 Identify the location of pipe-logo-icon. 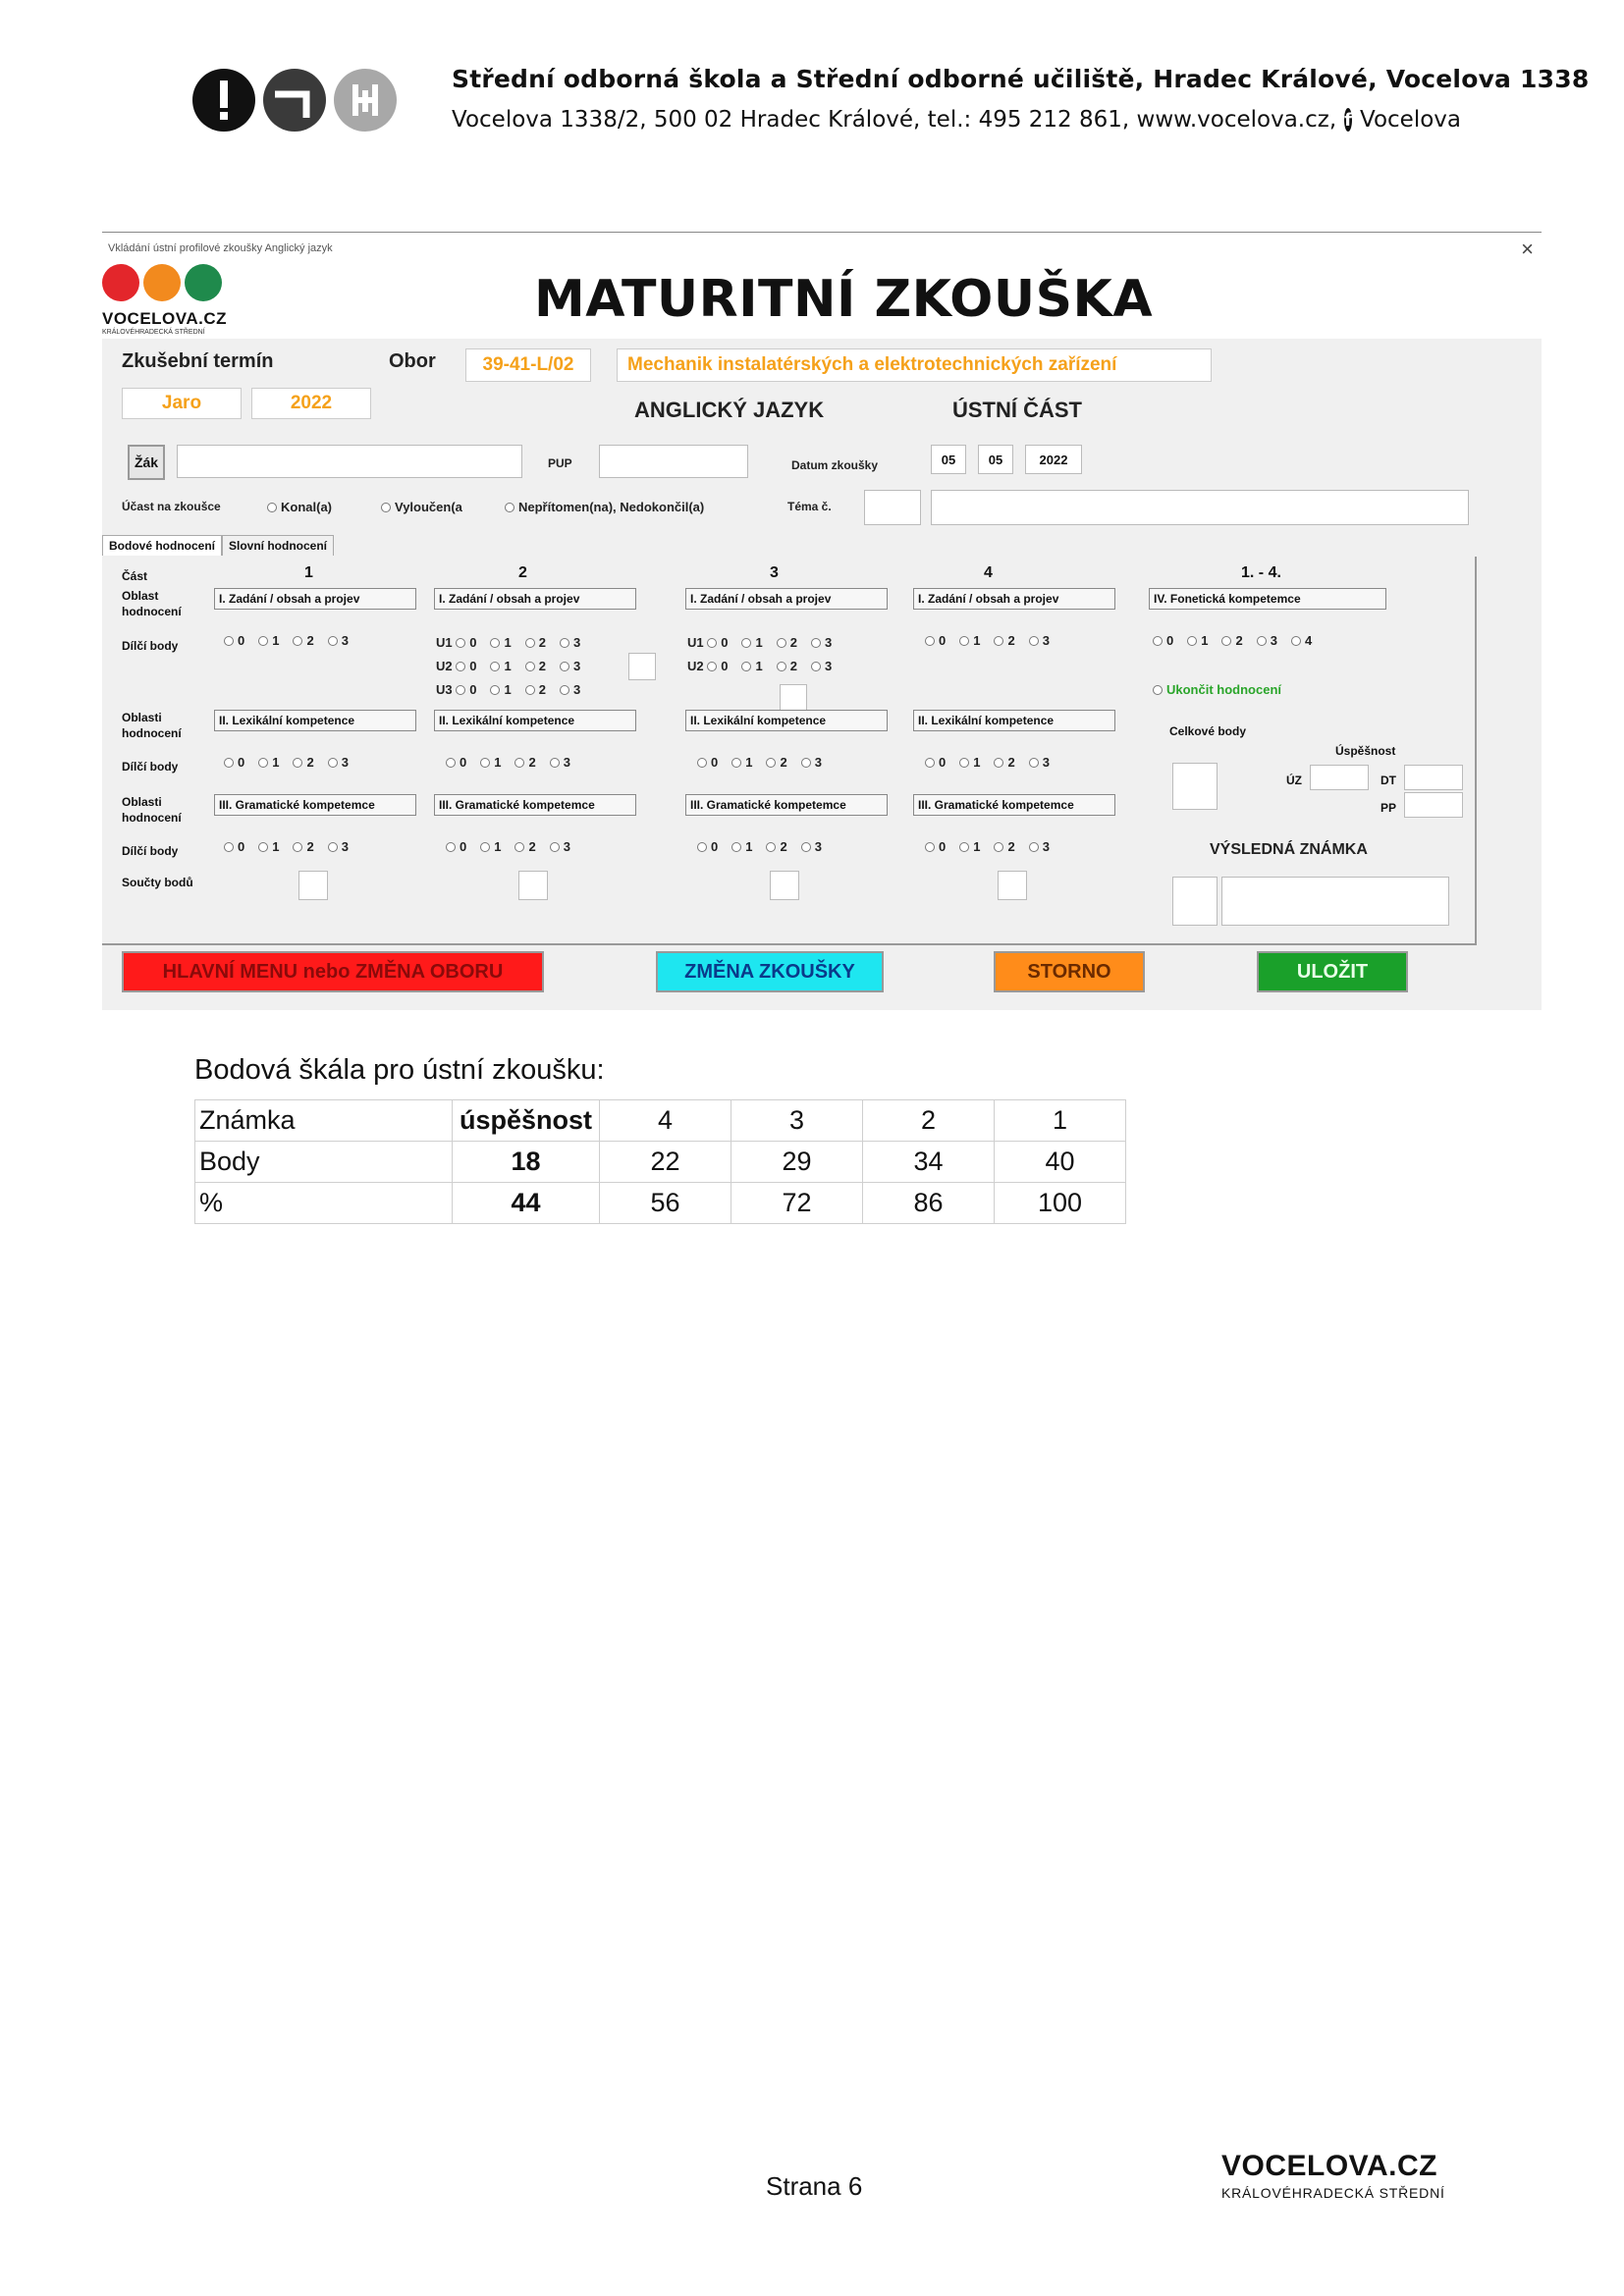
(294, 100).